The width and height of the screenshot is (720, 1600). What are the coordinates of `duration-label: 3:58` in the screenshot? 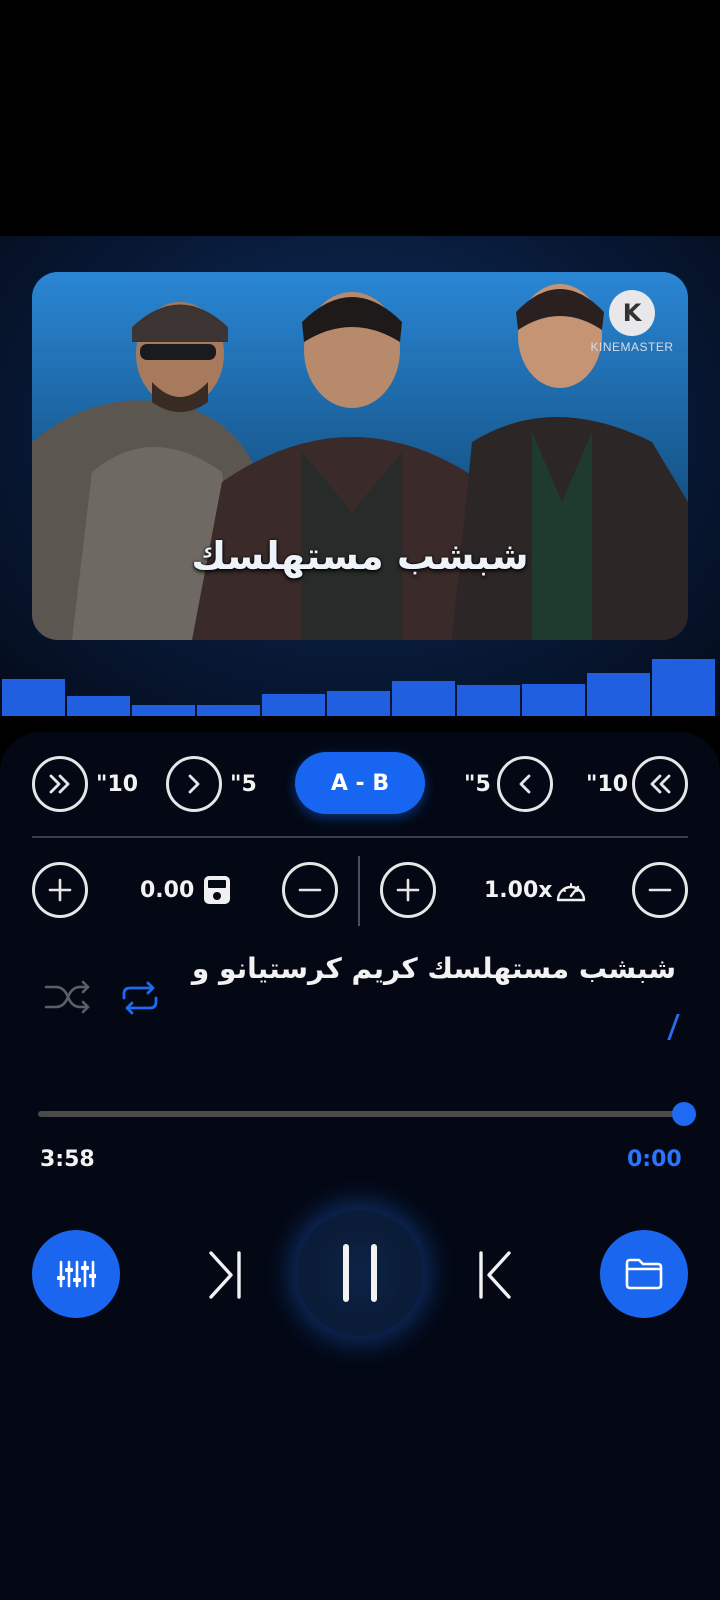 It's located at (67, 1159).